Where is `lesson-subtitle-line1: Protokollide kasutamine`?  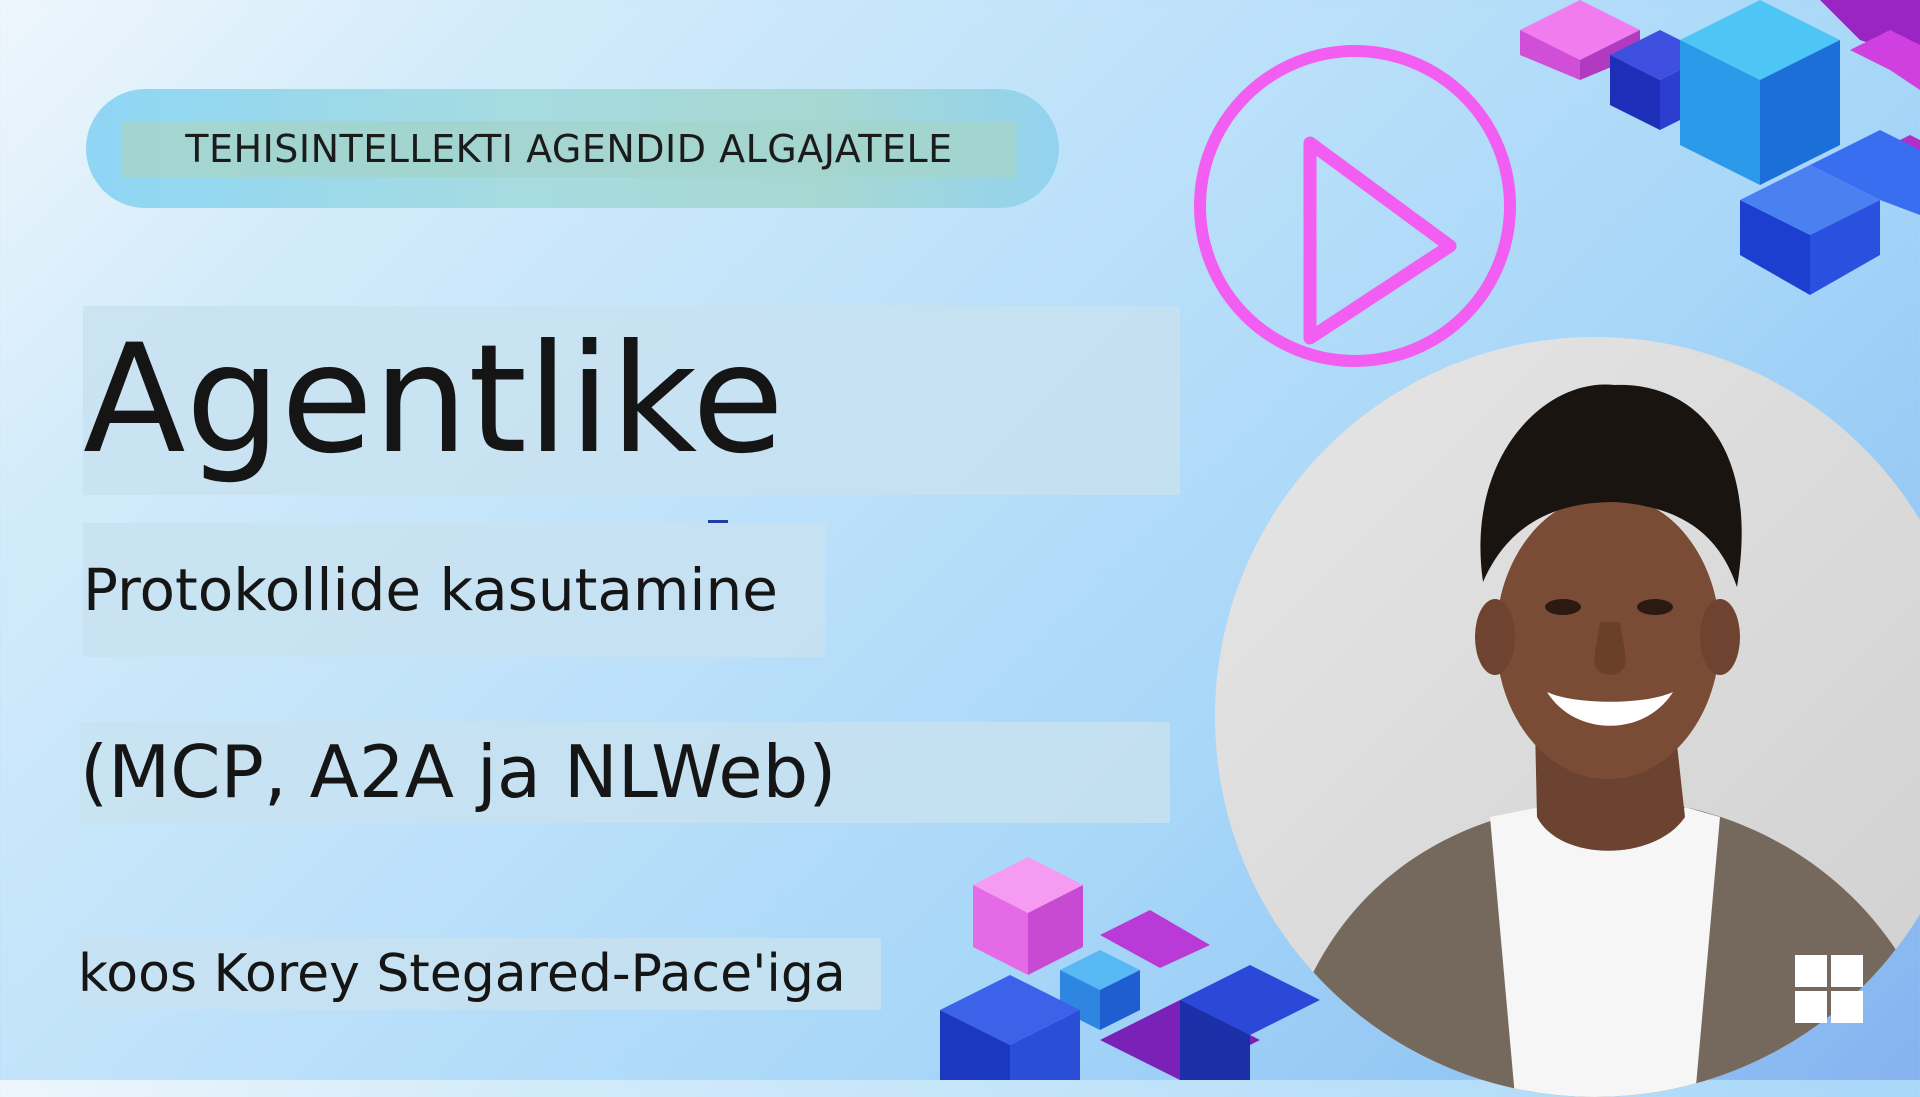
lesson-subtitle-line1: Protokollide kasutamine is located at coordinates (430, 590).